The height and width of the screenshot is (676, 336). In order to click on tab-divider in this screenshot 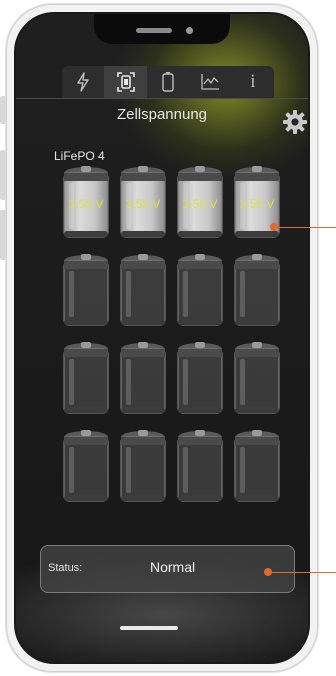, I will do `click(162, 98)`.